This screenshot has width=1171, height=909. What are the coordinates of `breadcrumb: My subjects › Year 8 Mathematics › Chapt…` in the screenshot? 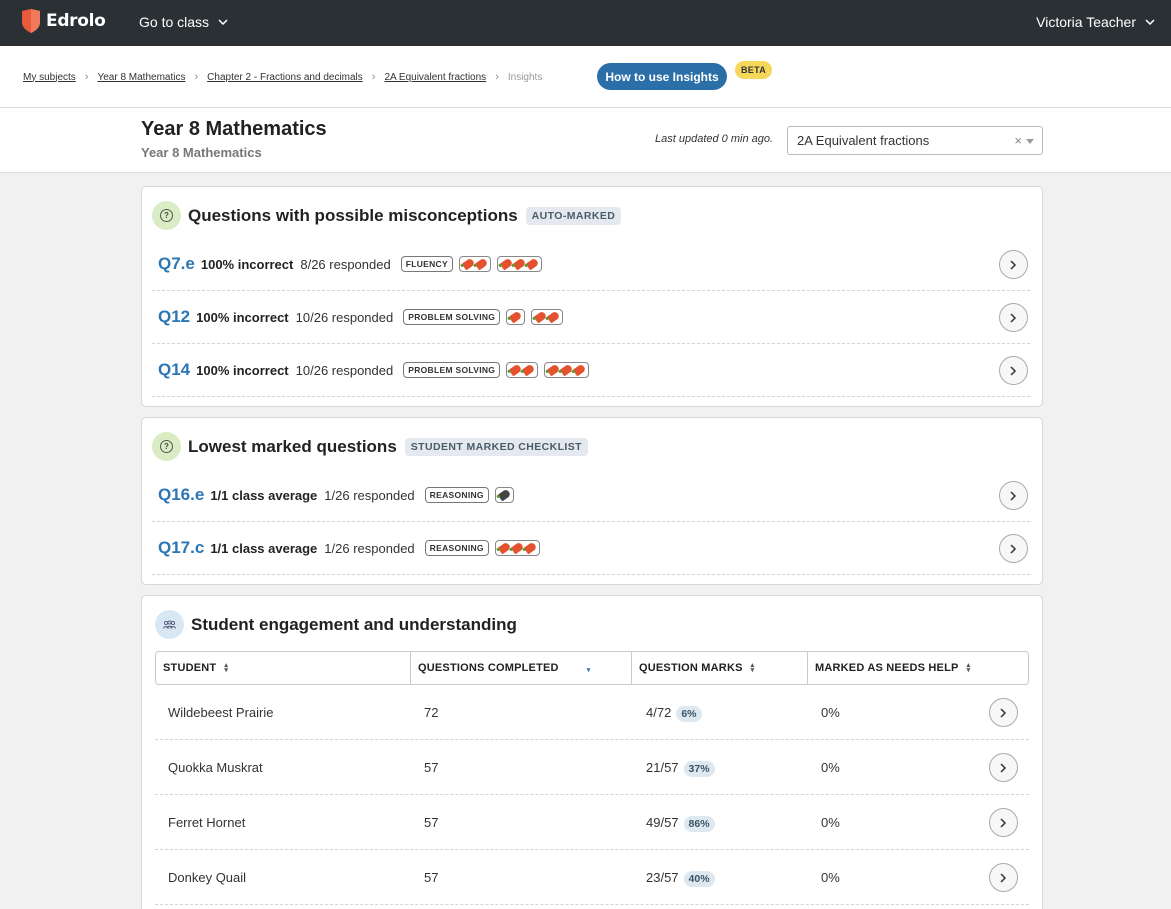 It's located at (282, 77).